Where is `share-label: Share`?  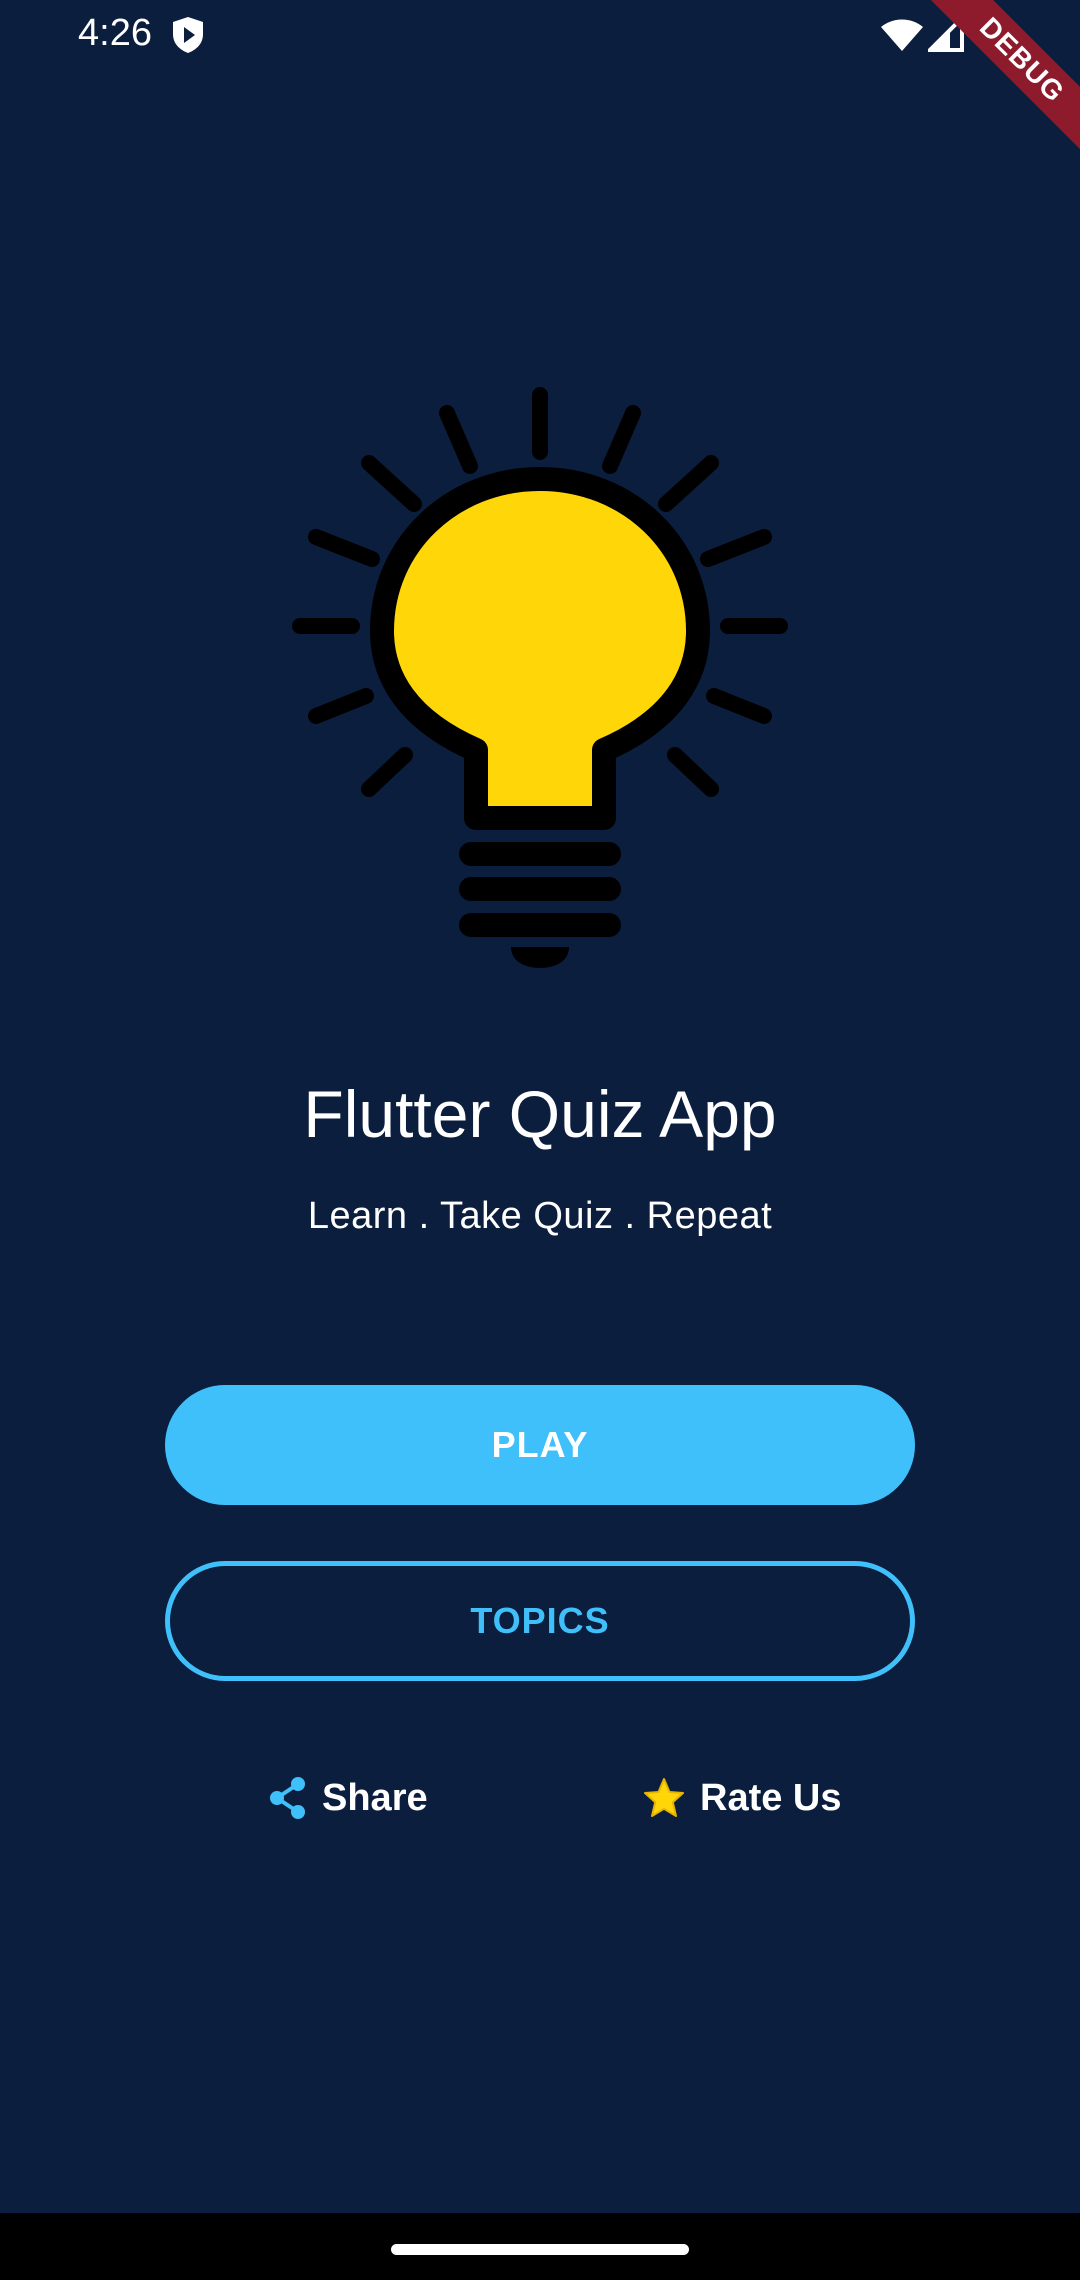
share-label: Share is located at coordinates (375, 1797).